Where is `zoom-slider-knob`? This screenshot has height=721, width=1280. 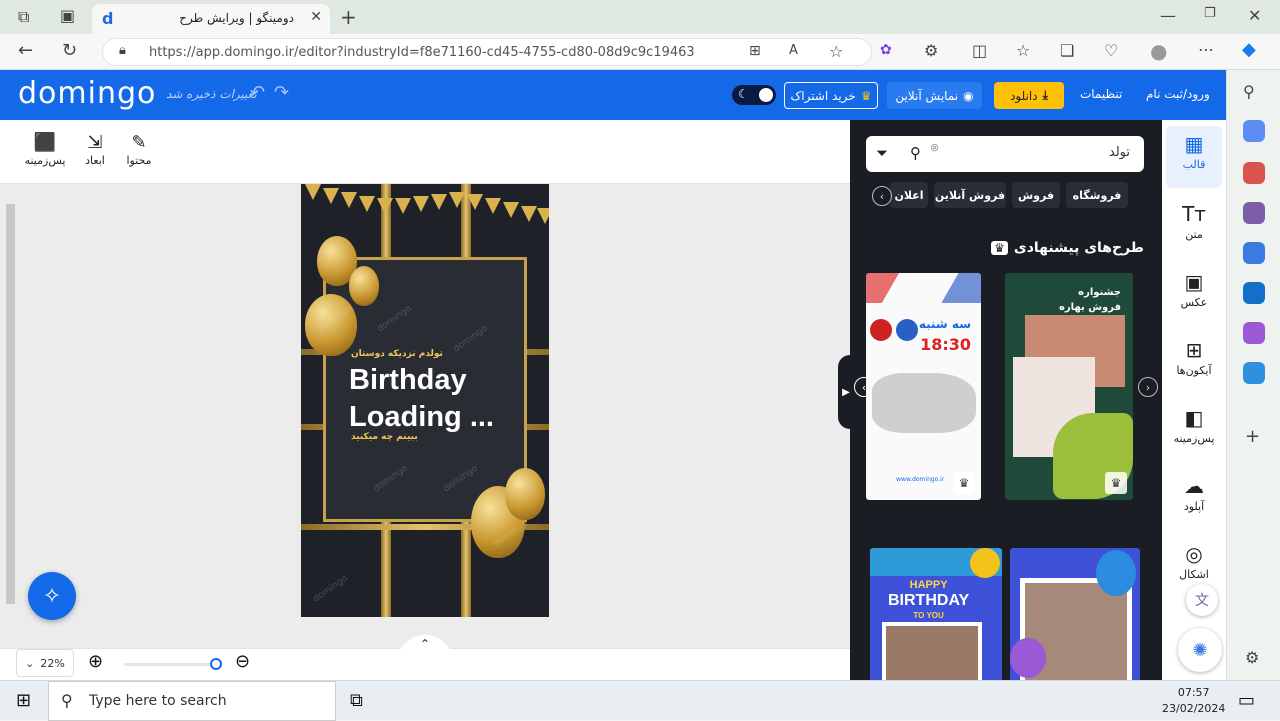
zoom-slider-knob is located at coordinates (216, 664).